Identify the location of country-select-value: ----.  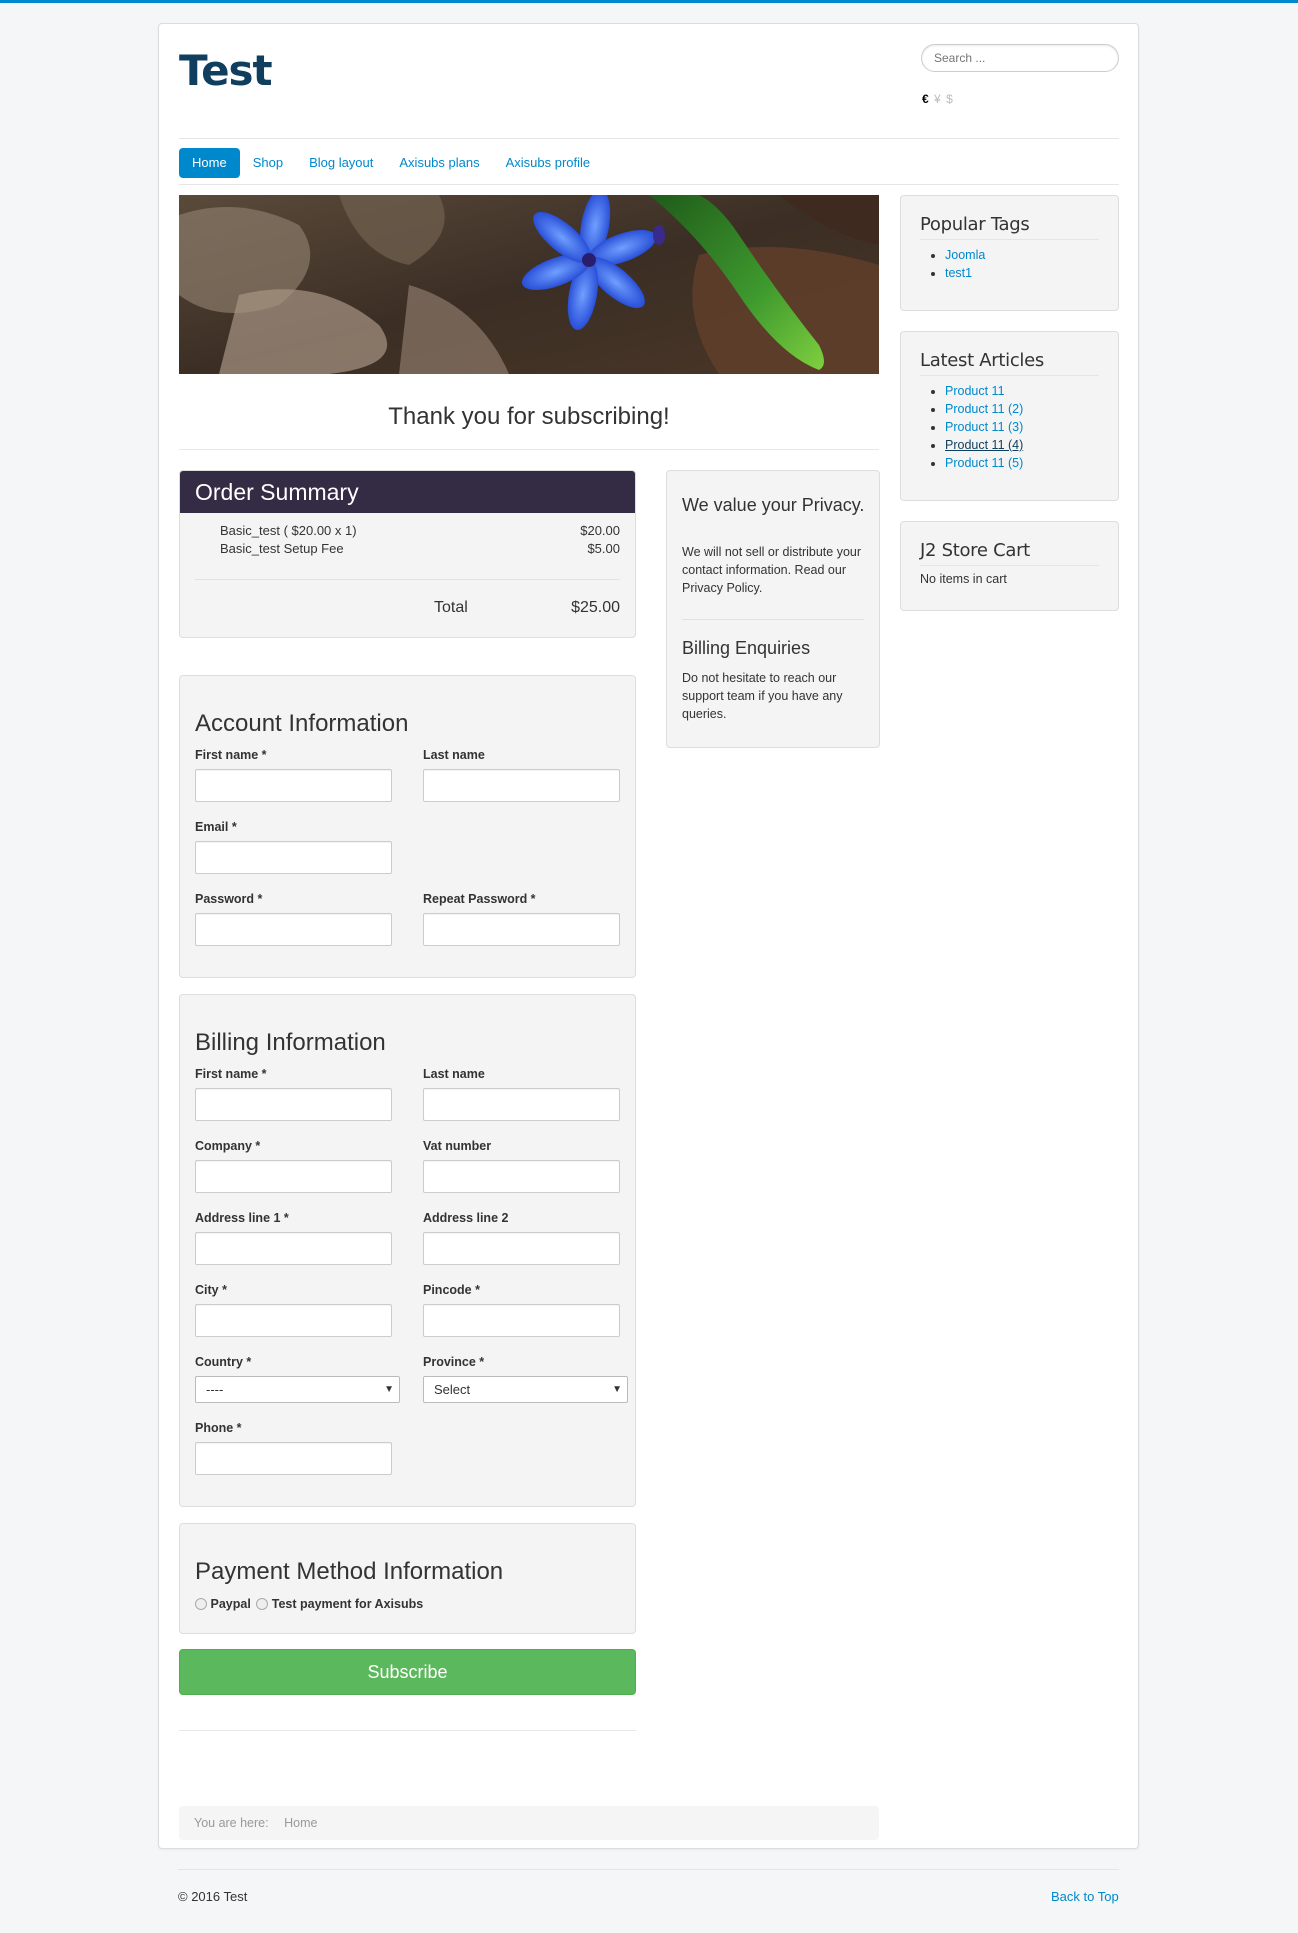
(215, 1389).